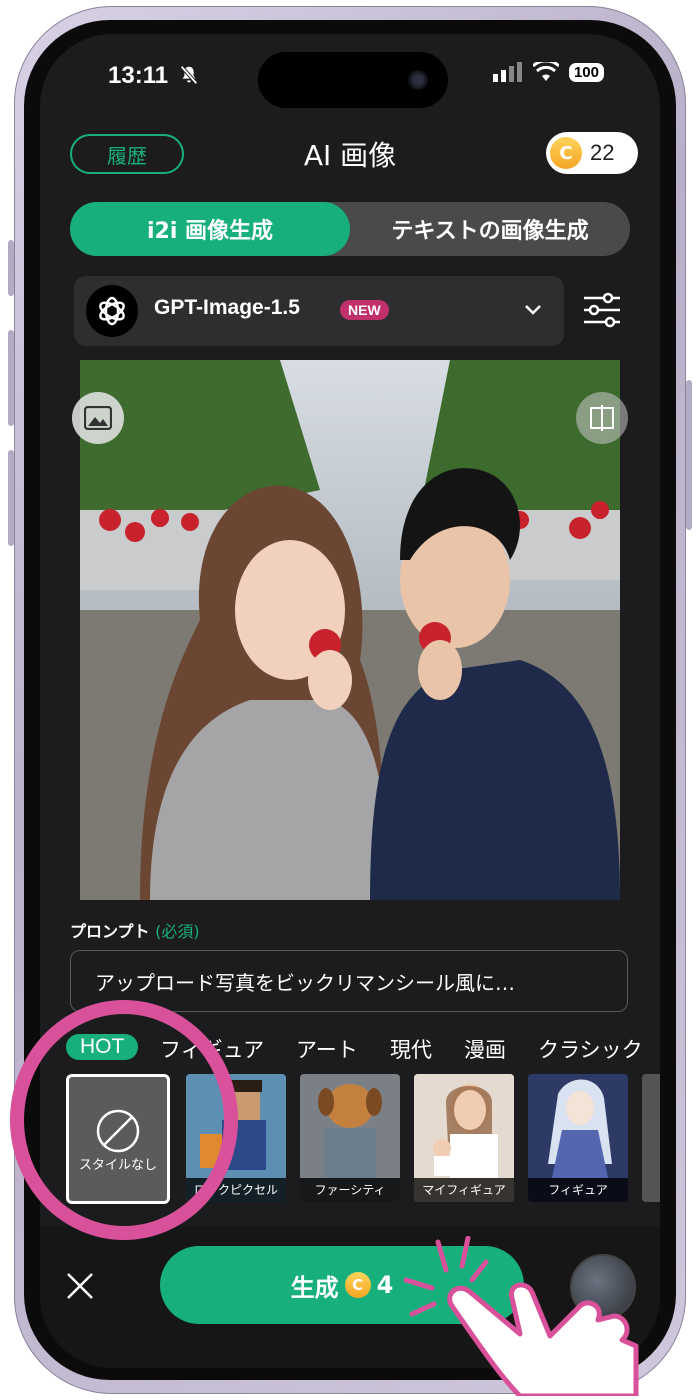 Image resolution: width=700 pixels, height=1400 pixels. What do you see at coordinates (110, 931) in the screenshot?
I see `prompt-label-text: プロンプト` at bounding box center [110, 931].